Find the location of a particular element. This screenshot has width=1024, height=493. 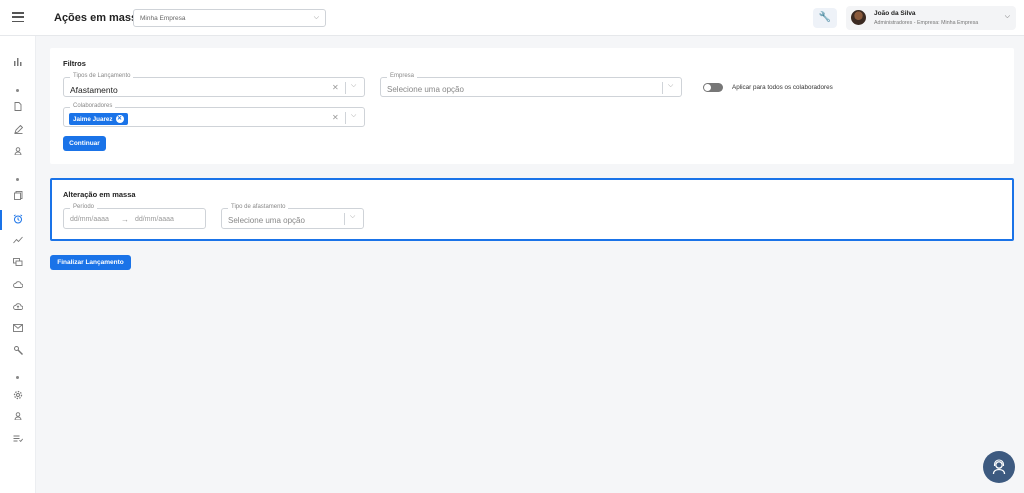

company-field: Empresa Selecione uma opção ⌵ is located at coordinates (531, 85).